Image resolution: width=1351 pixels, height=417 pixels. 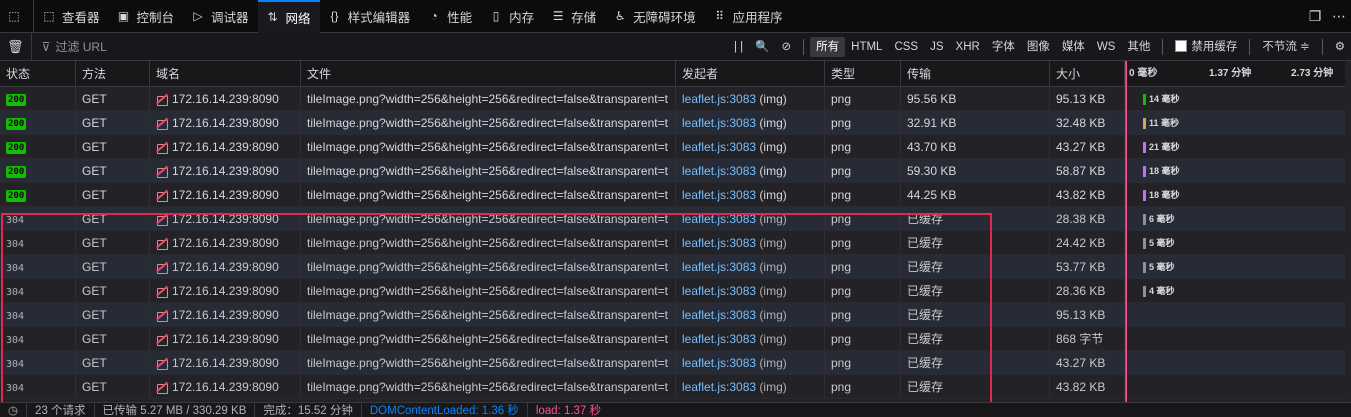 What do you see at coordinates (1087, 194) in the screenshot?
I see `cell-size: 43.82 KB` at bounding box center [1087, 194].